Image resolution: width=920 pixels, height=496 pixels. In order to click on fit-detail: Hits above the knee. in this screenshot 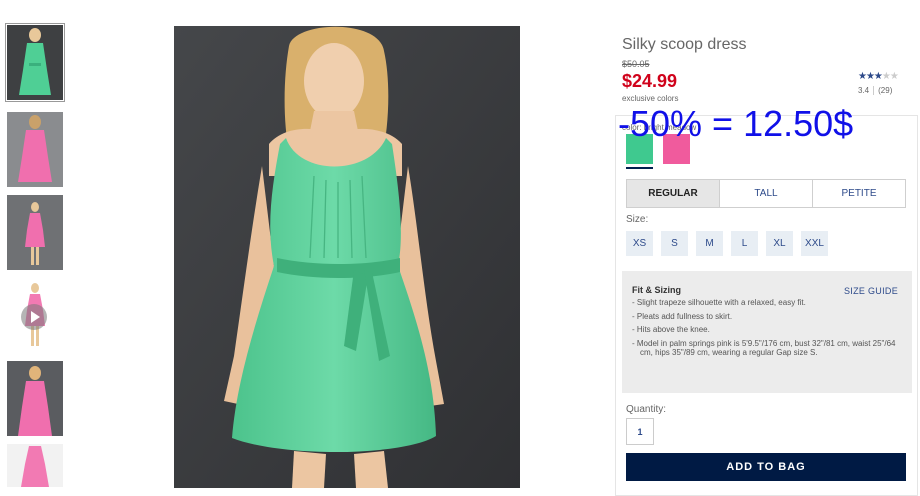, I will do `click(767, 330)`.